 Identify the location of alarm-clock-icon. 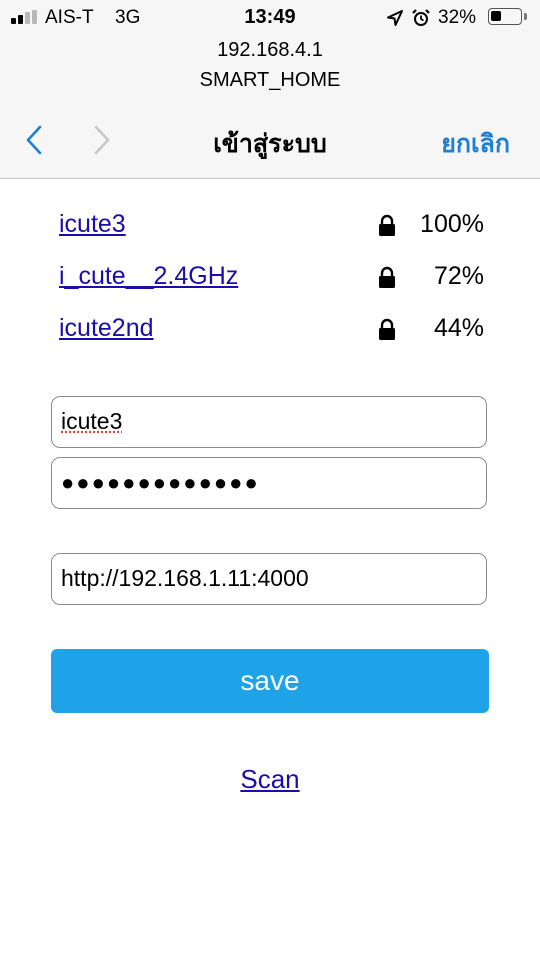
(421, 17).